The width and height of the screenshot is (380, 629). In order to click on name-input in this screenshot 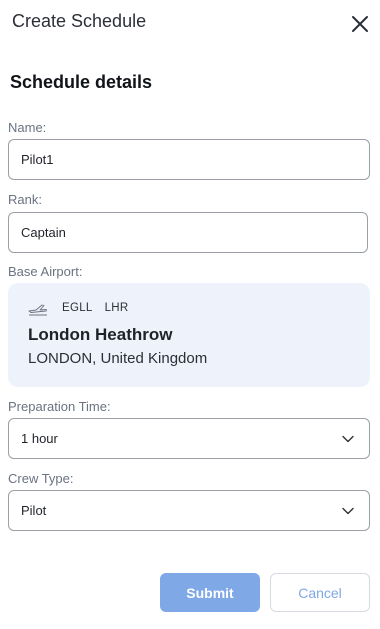, I will do `click(195, 159)`.